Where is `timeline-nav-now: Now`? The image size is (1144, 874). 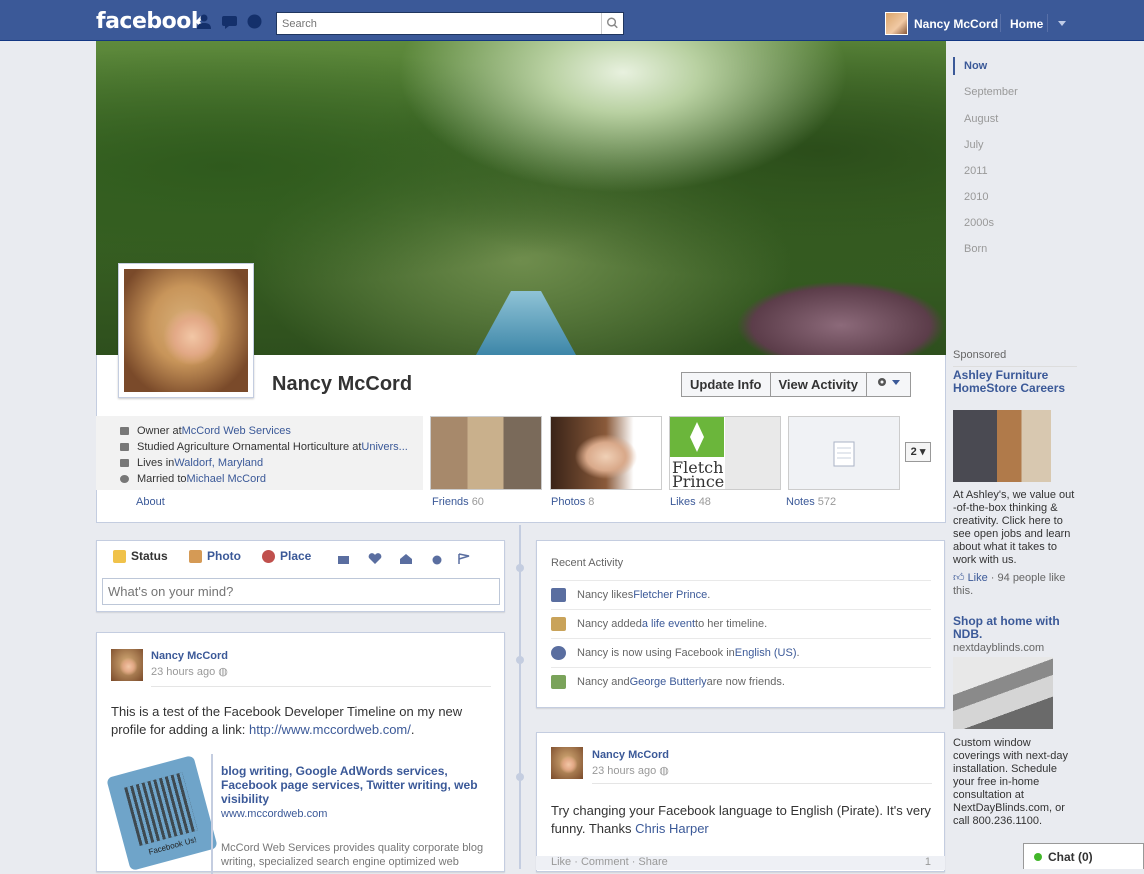
timeline-nav-now: Now is located at coordinates (970, 66).